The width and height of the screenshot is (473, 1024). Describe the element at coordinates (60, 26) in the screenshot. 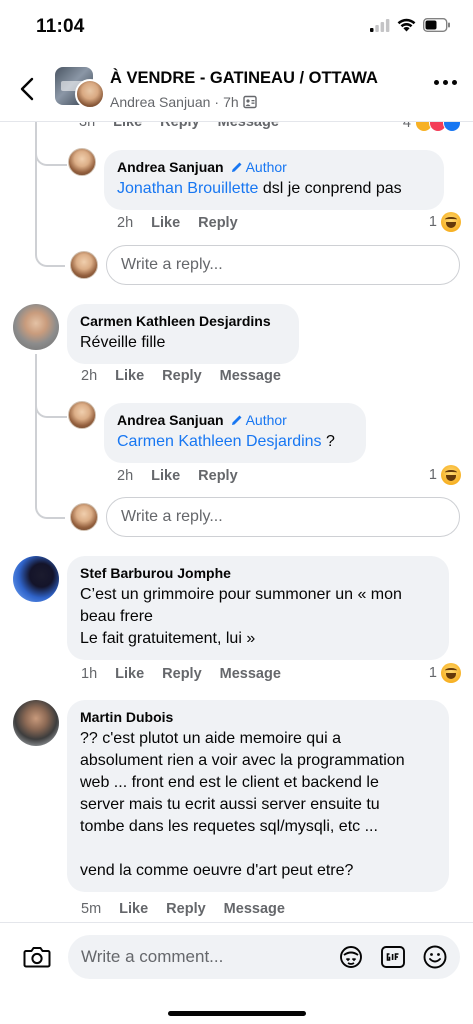

I see `status-time: 11:04` at that location.